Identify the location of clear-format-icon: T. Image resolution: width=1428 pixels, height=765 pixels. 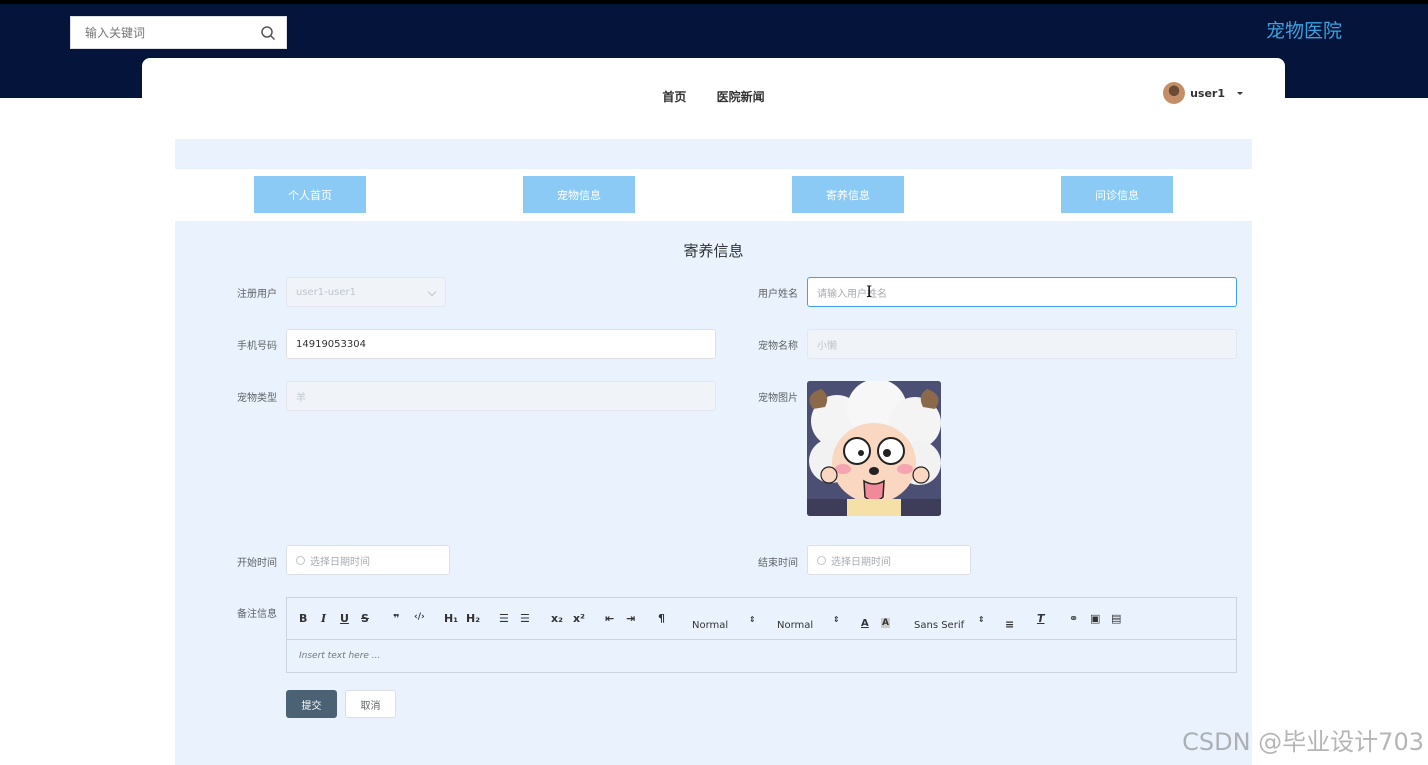
(1041, 618).